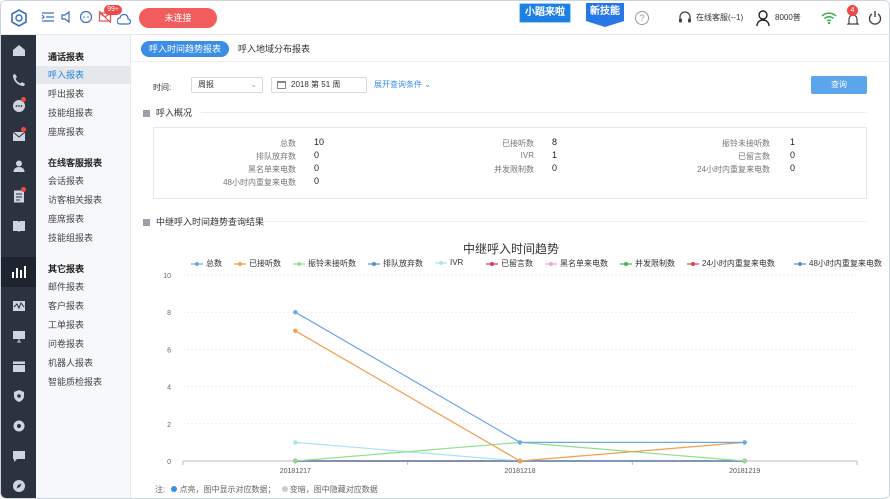 The height and width of the screenshot is (499, 890). I want to click on legend-item: 并发限制数, so click(647, 263).